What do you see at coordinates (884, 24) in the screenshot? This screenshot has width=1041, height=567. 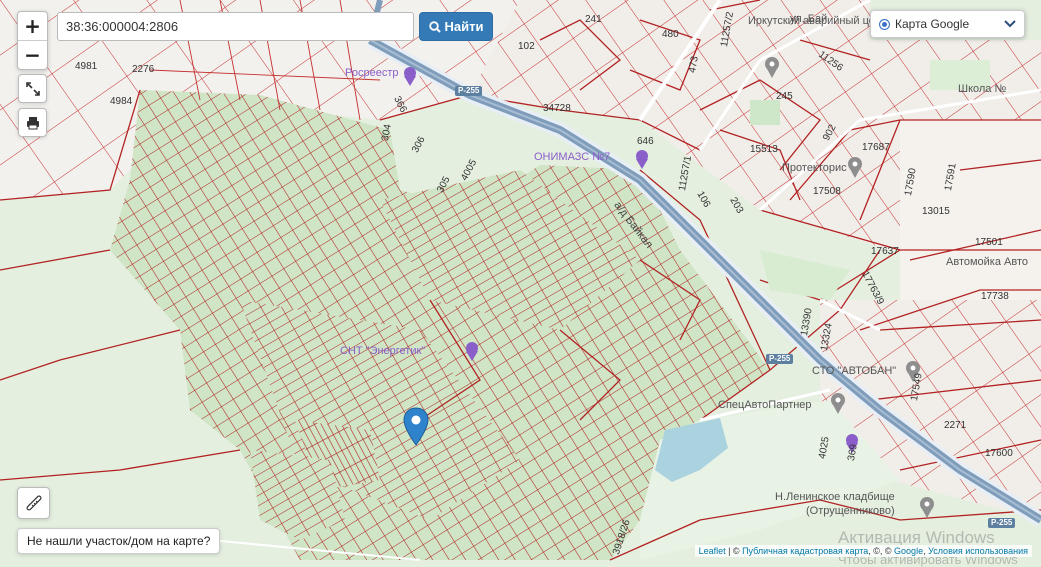 I see `radio-selected-icon` at bounding box center [884, 24].